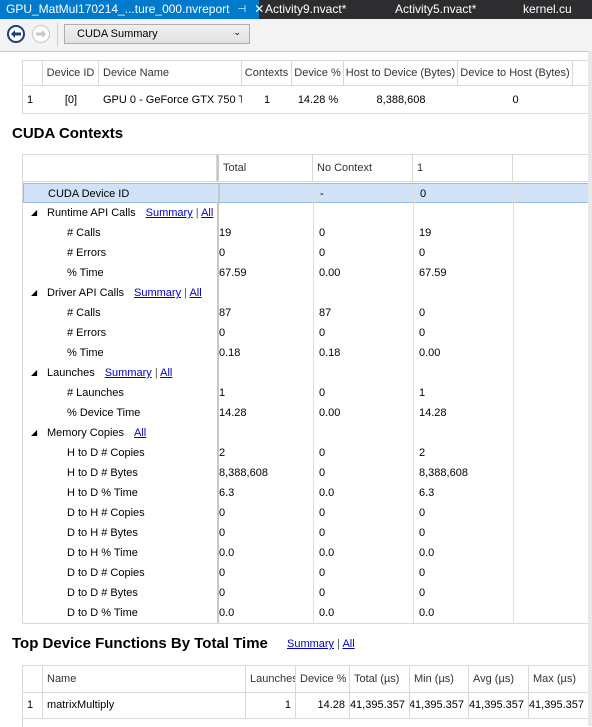 The image size is (592, 727). I want to click on column-header: Device to Host (Bytes), so click(515, 73).